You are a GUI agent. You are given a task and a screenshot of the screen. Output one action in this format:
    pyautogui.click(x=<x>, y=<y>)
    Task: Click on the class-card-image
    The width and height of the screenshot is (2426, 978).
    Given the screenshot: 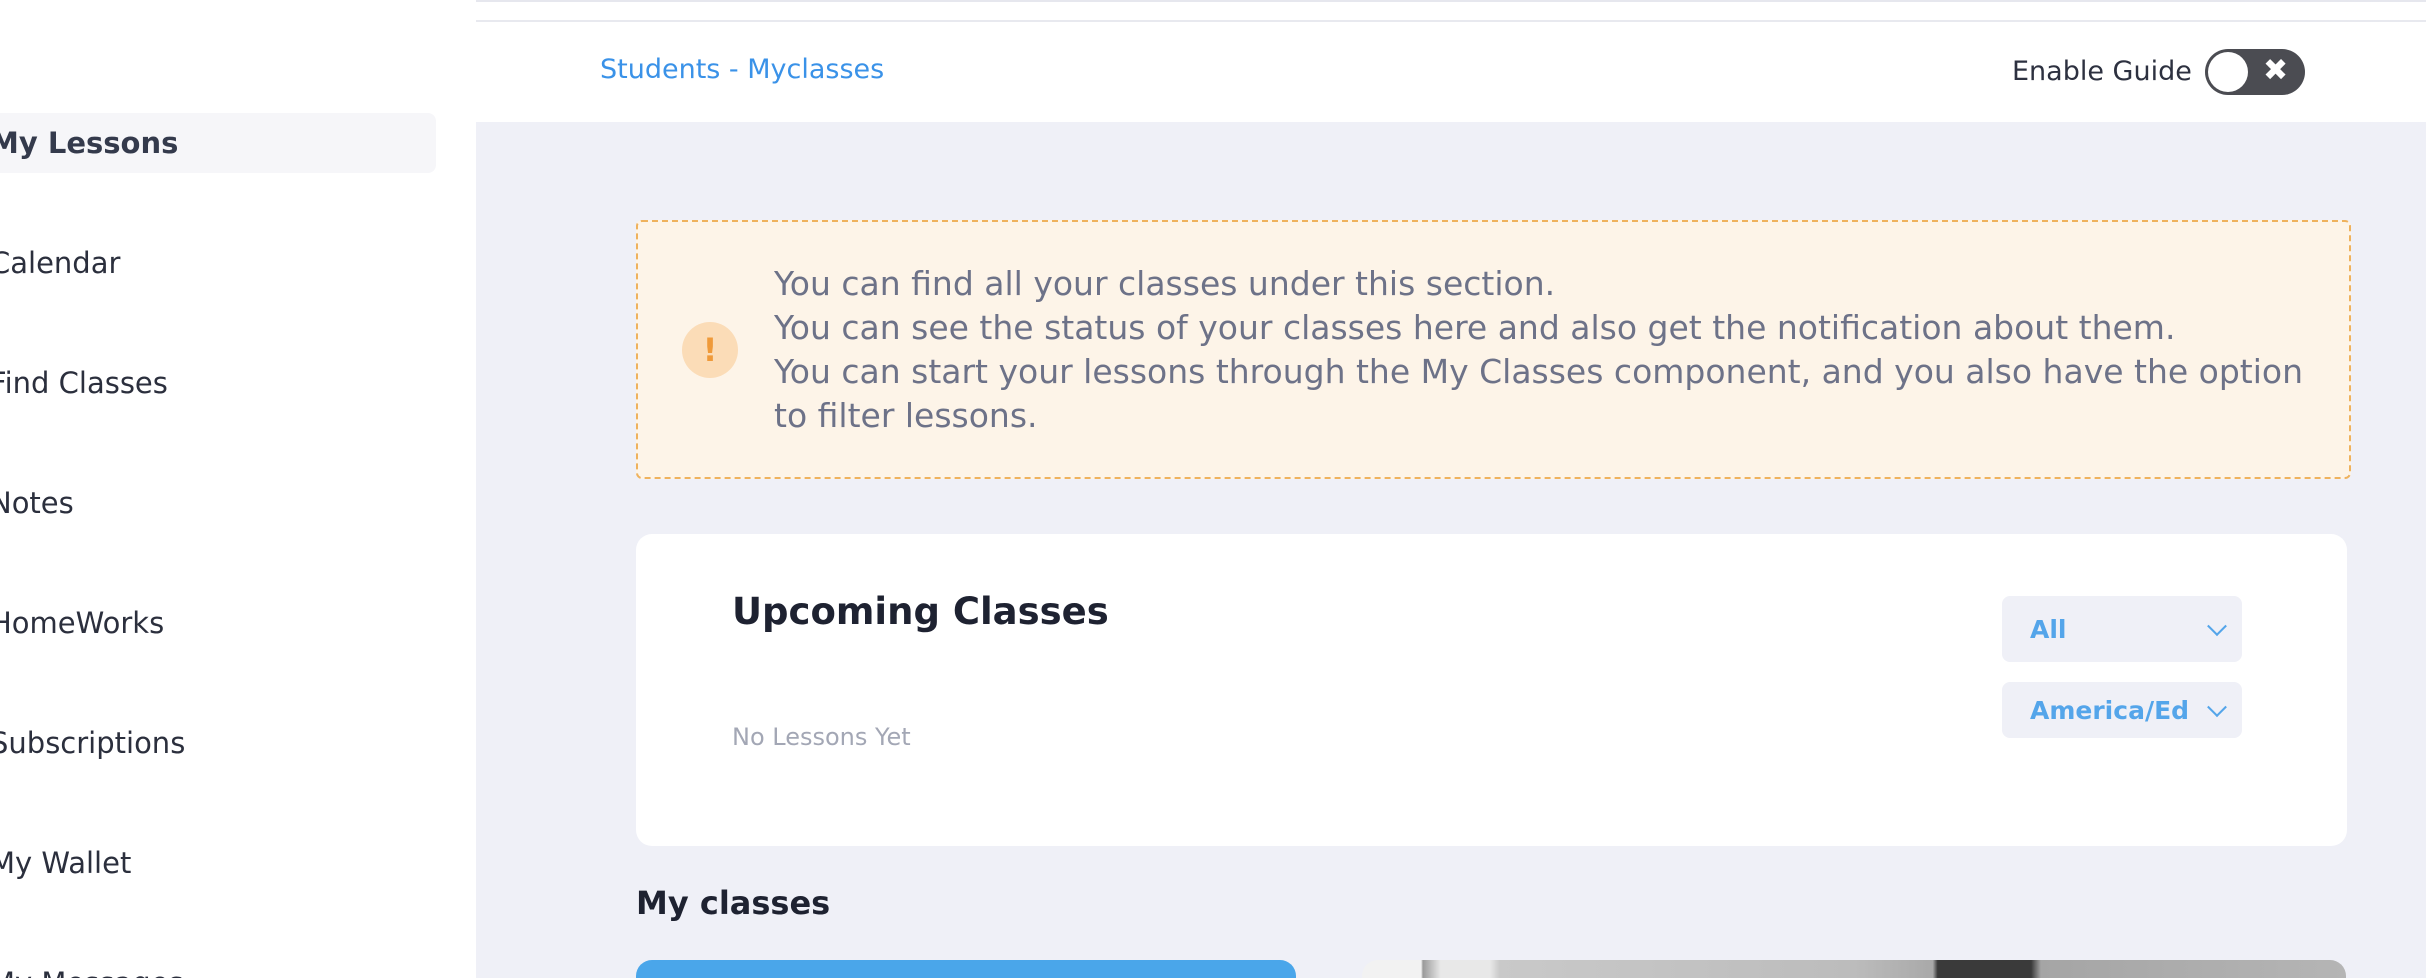 What is the action you would take?
    pyautogui.click(x=1854, y=969)
    